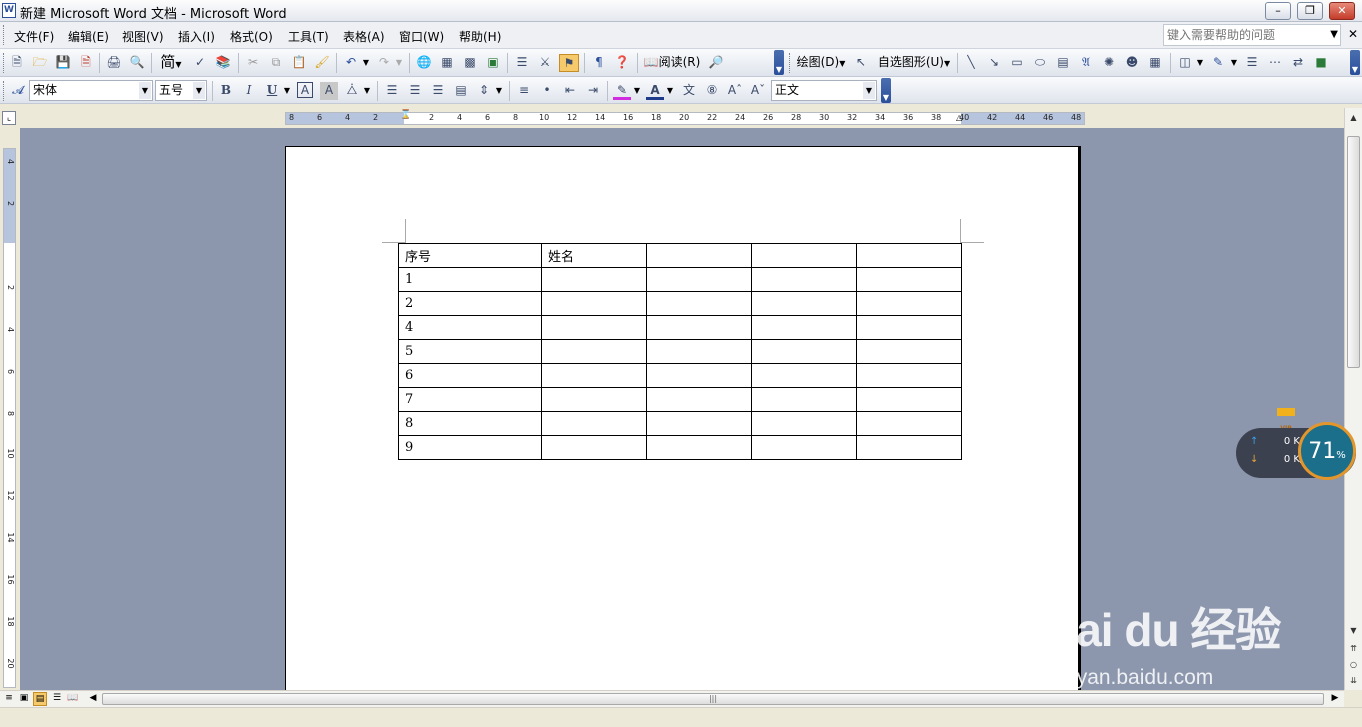  What do you see at coordinates (470, 423) in the screenshot?
I see `table-cell: 8` at bounding box center [470, 423].